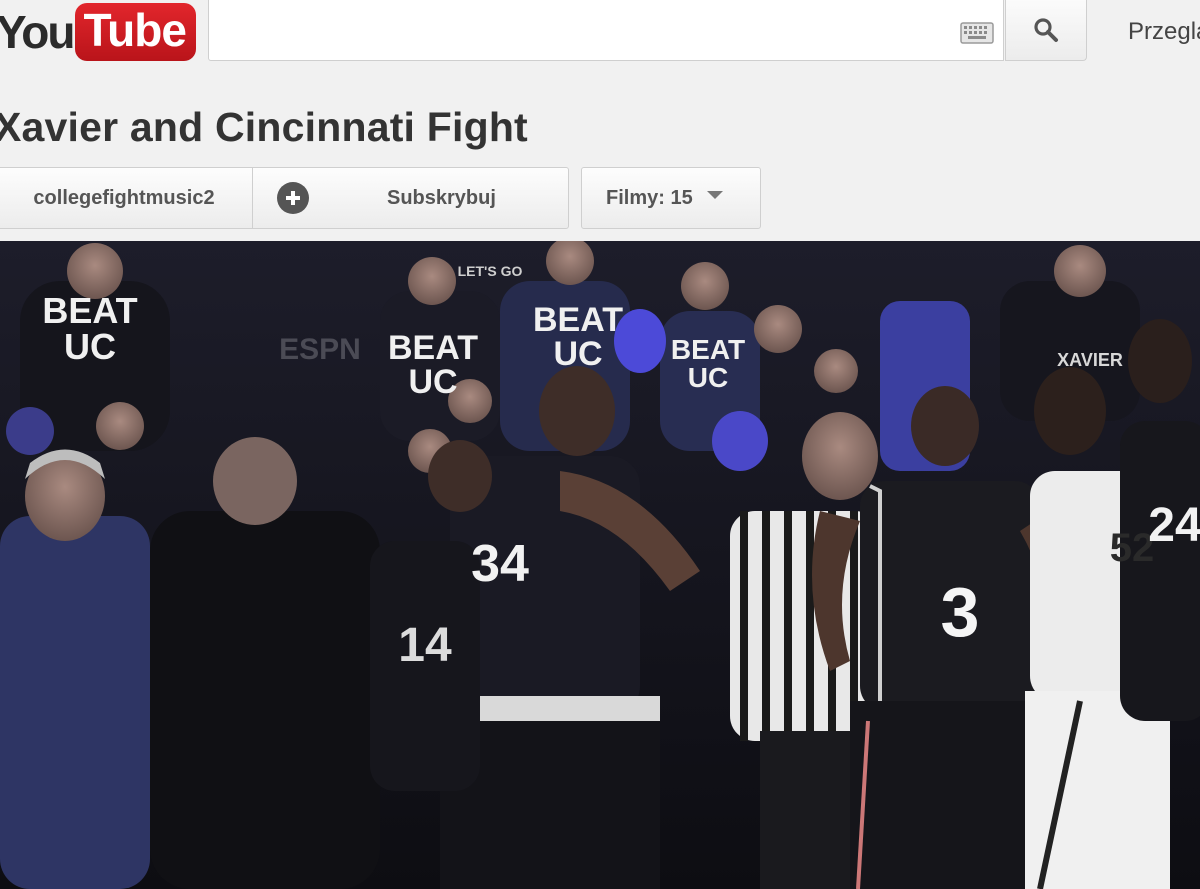 This screenshot has height=889, width=1200. Describe the element at coordinates (977, 33) in the screenshot. I see `keyboard-icon` at that location.